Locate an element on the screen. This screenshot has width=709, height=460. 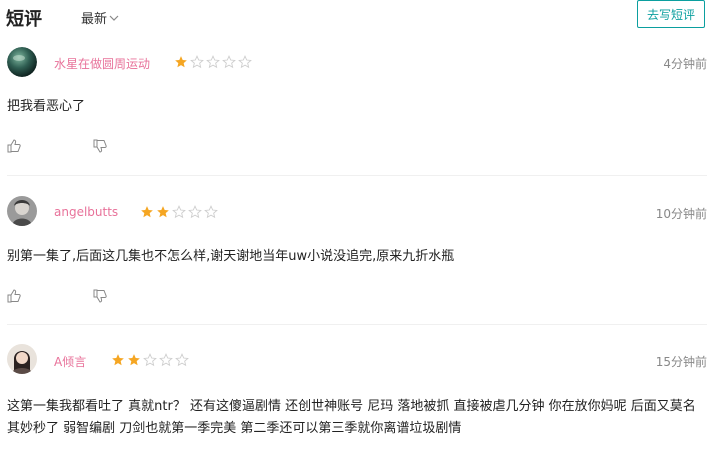
sort-dropdown: 最新 is located at coordinates (100, 17).